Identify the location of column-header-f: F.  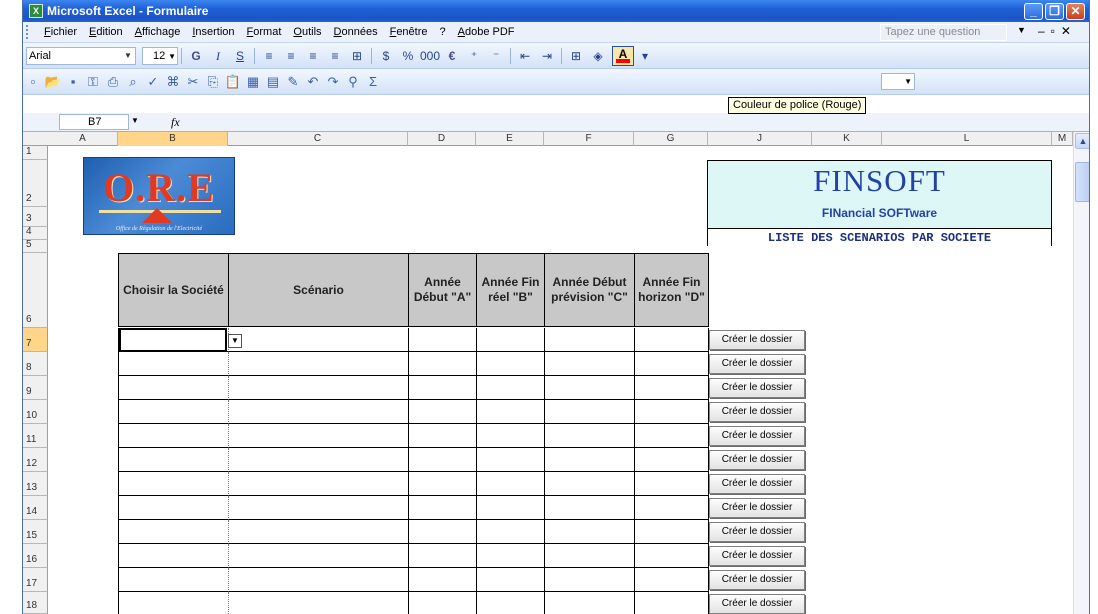
(589, 139).